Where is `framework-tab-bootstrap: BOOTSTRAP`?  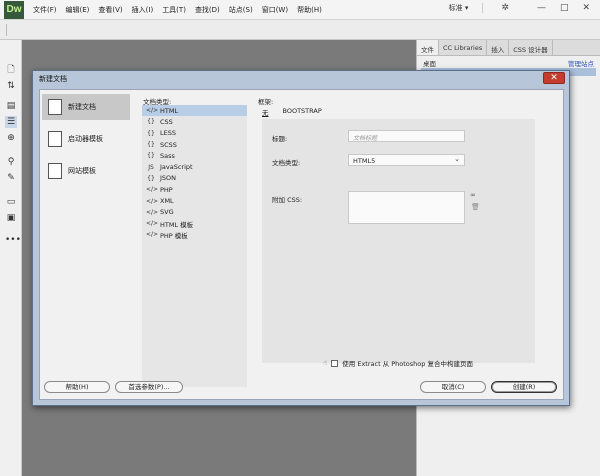 framework-tab-bootstrap: BOOTSTRAP is located at coordinates (302, 112).